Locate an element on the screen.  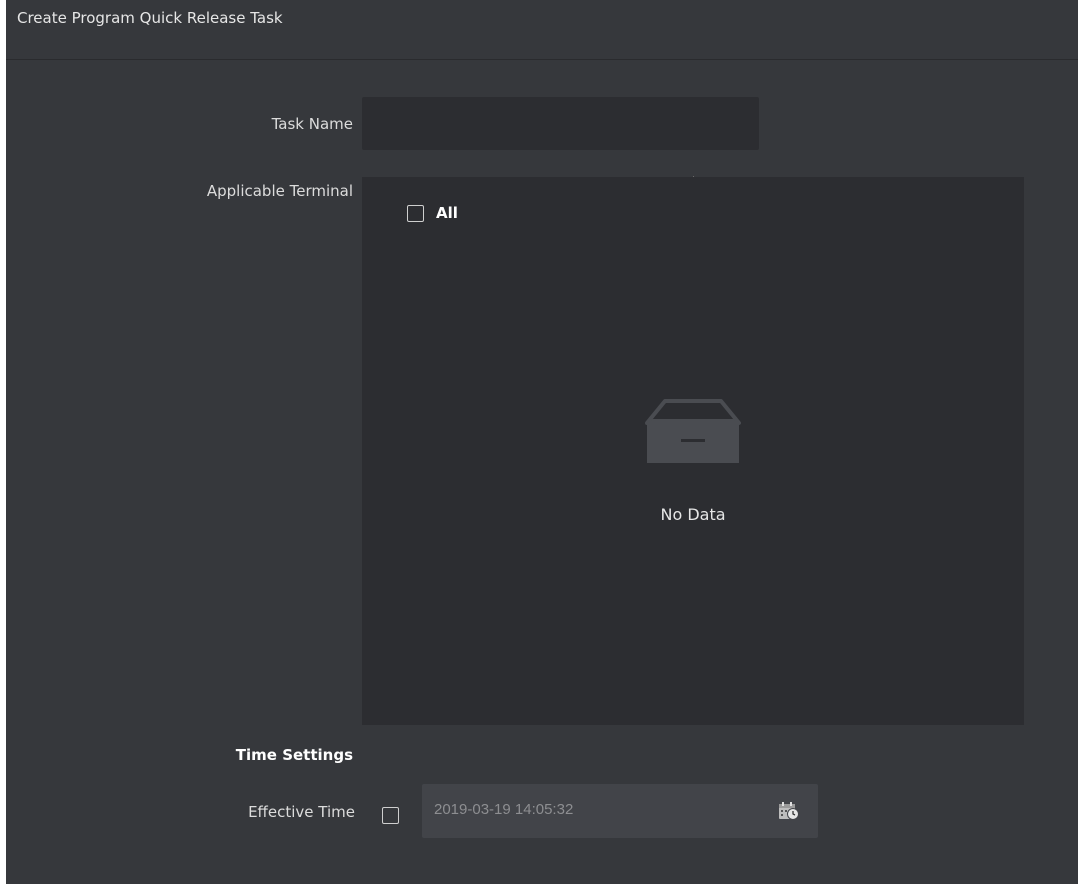
task-name-label: Task Name is located at coordinates (312, 124).